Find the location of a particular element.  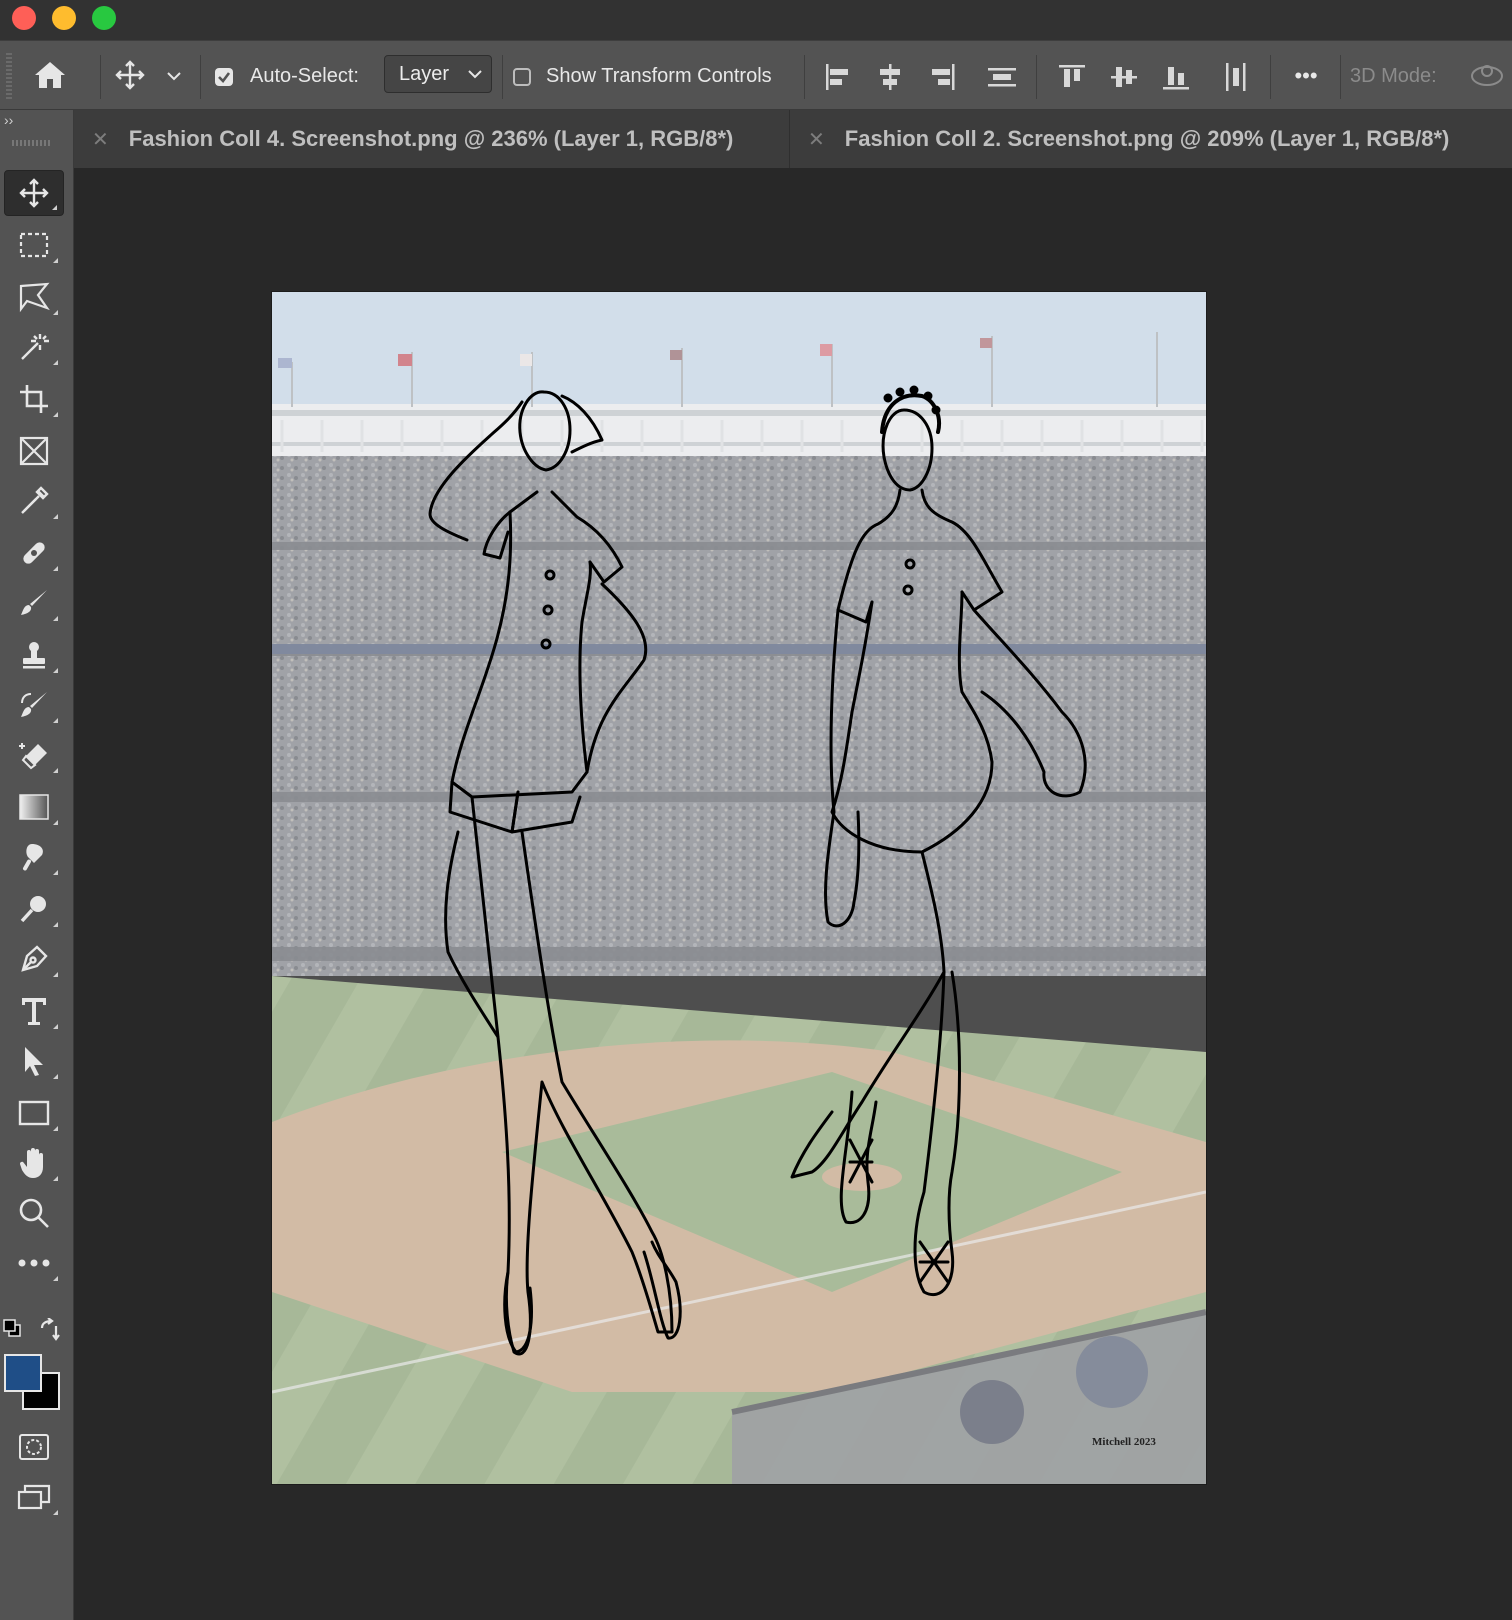

stamp-icon is located at coordinates (34, 655).